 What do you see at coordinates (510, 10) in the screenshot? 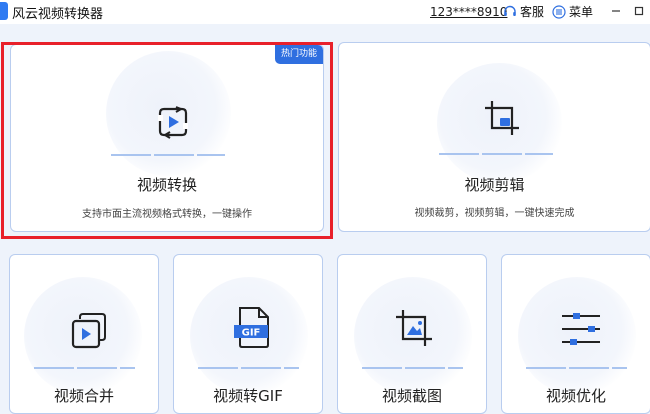
I see `headset-icon` at bounding box center [510, 10].